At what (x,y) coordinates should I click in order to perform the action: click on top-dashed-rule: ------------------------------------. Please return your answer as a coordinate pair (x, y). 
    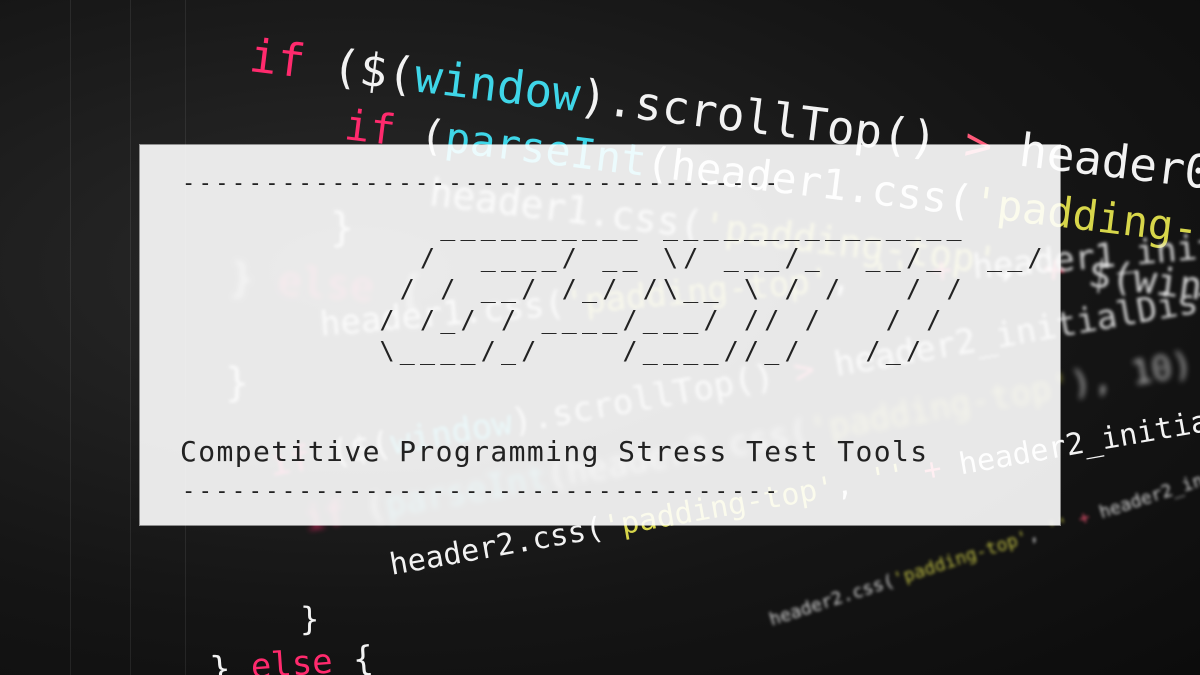
    Looking at the image, I should click on (482, 183).